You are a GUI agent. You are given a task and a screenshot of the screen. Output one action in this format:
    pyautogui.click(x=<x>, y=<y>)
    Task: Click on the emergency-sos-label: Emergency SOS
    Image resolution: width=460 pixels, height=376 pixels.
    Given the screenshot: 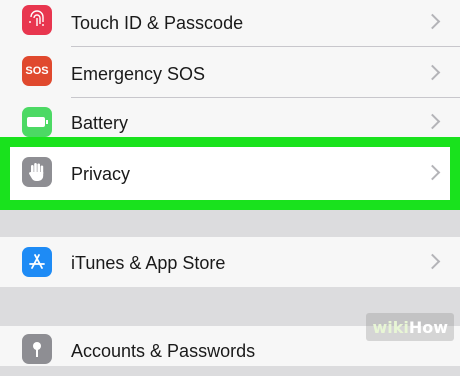 What is the action you would take?
    pyautogui.click(x=138, y=74)
    